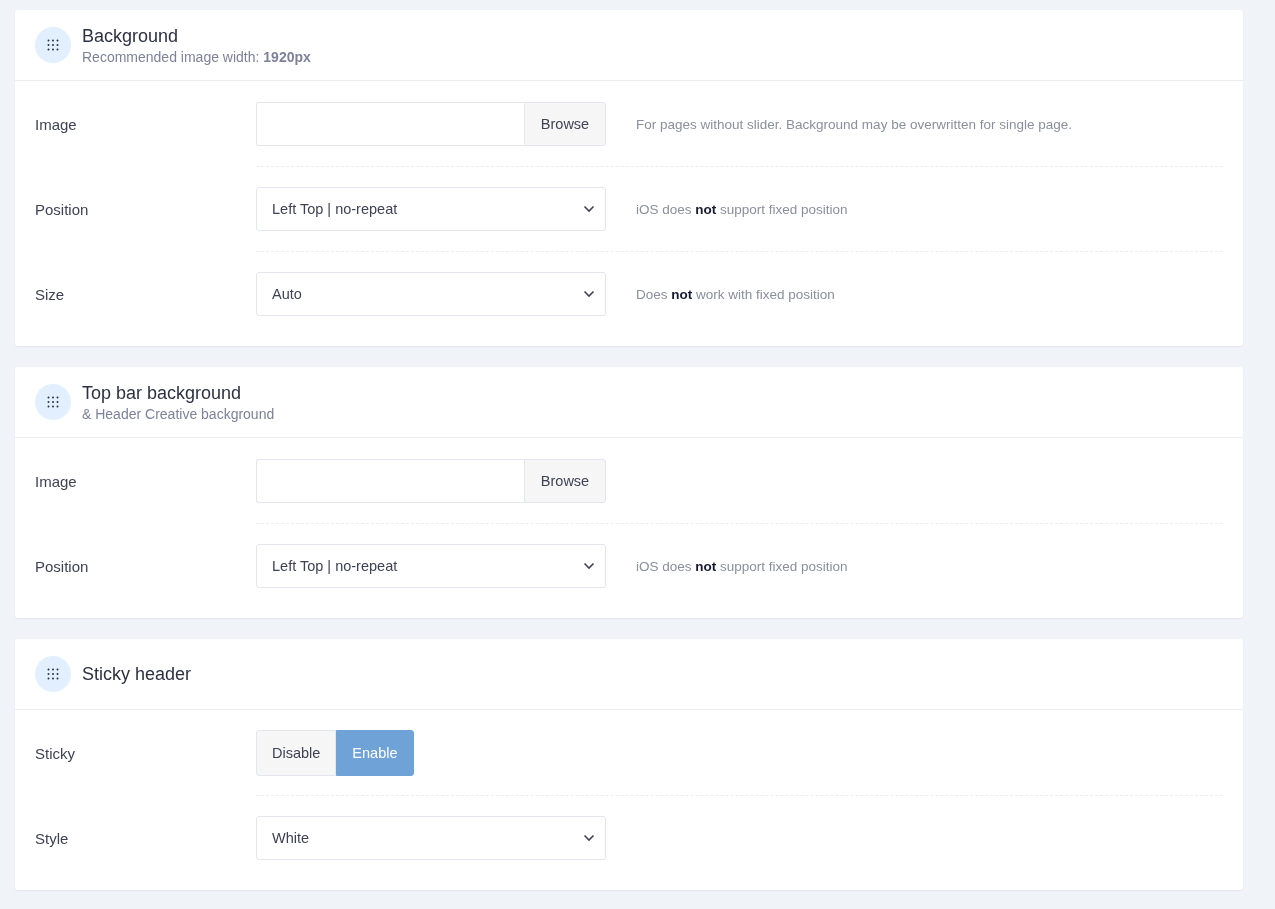 Image resolution: width=1275 pixels, height=909 pixels. What do you see at coordinates (137, 674) in the screenshot?
I see `section-title: Sticky header` at bounding box center [137, 674].